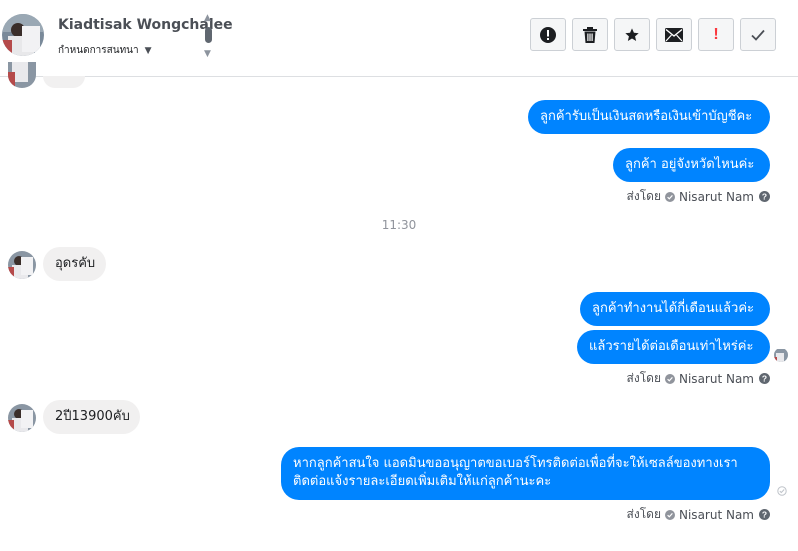  What do you see at coordinates (782, 491) in the screenshot?
I see `sent-status-icon` at bounding box center [782, 491].